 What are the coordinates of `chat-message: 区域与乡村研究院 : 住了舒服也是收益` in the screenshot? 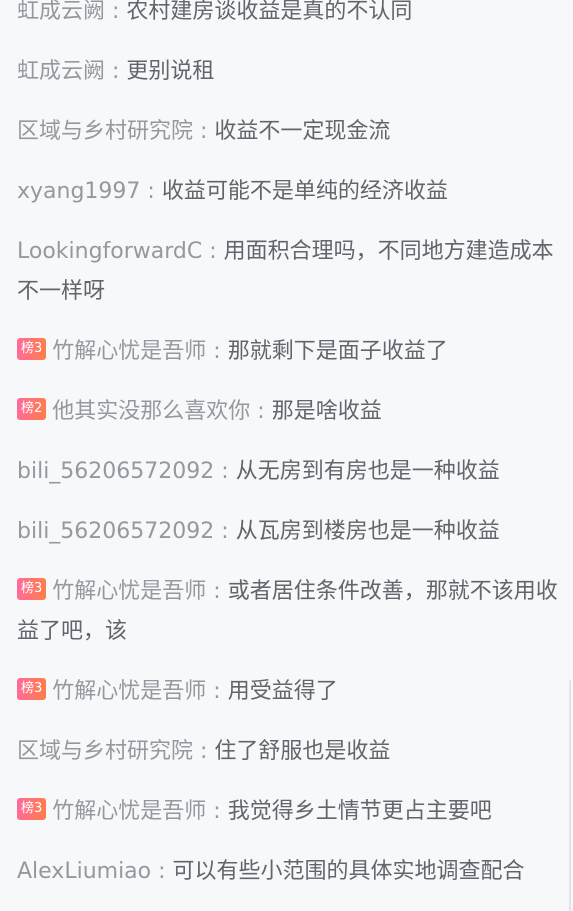 It's located at (288, 752).